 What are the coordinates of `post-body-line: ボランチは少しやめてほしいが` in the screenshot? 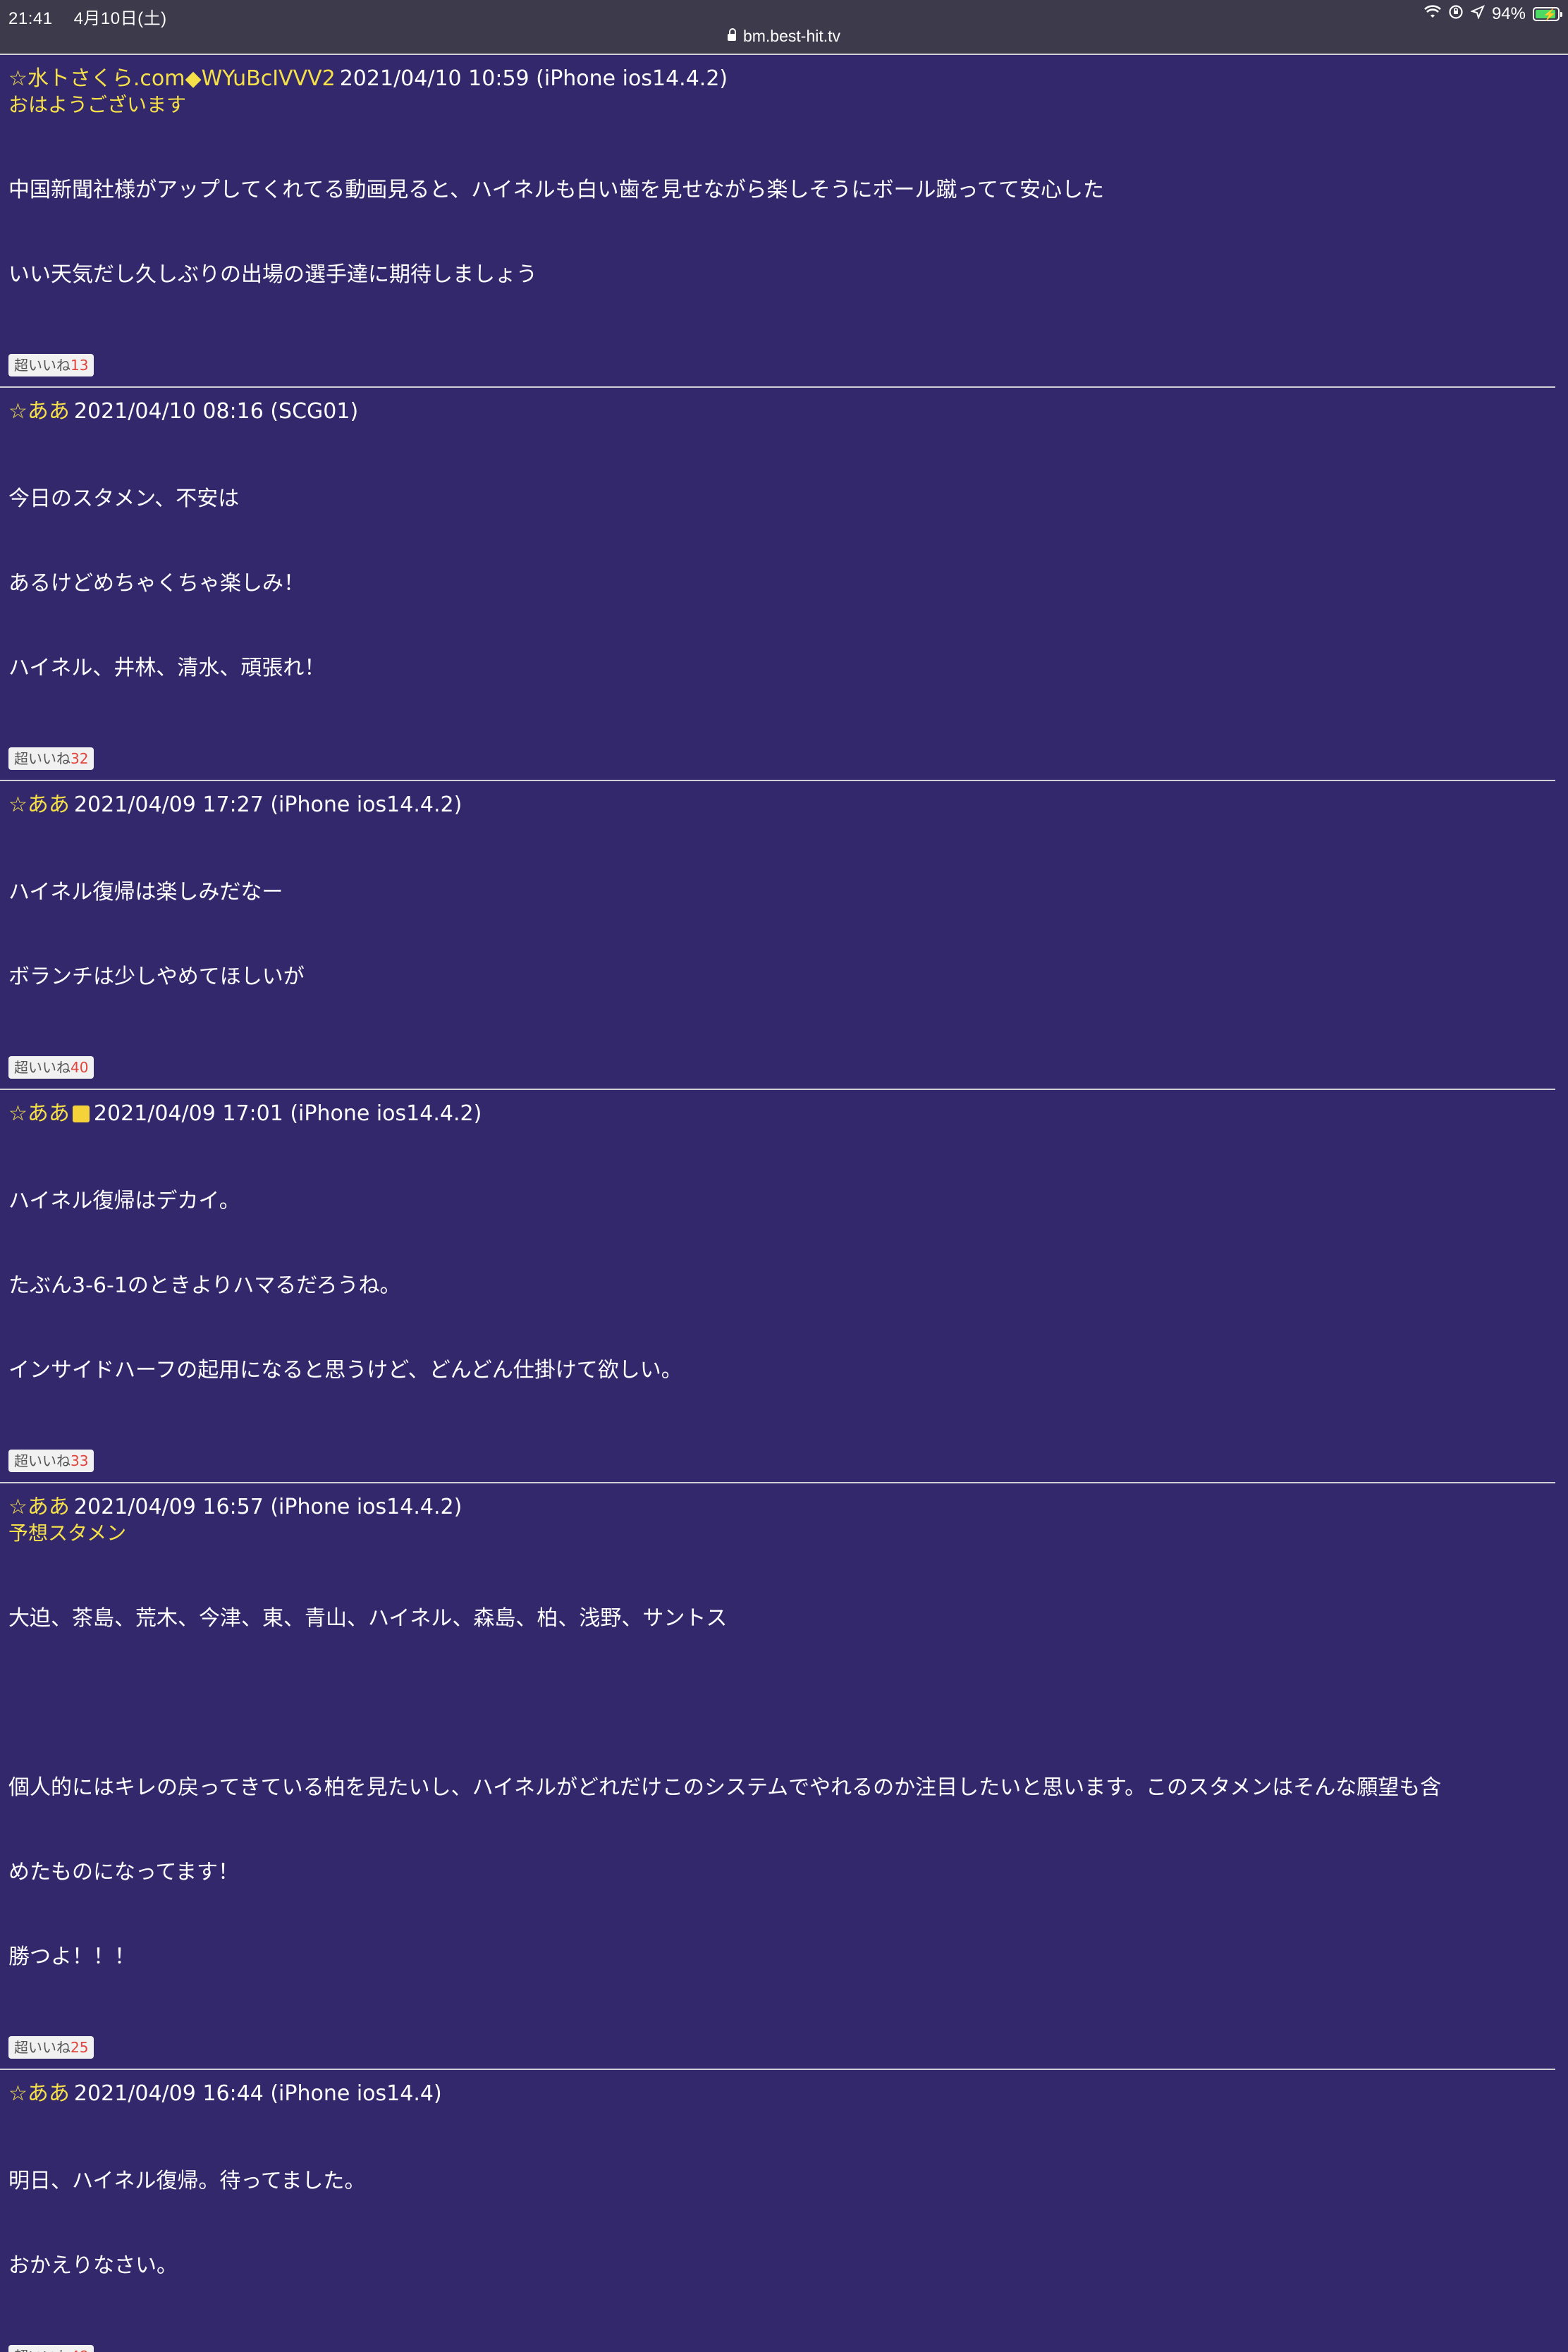 It's located at (156, 976).